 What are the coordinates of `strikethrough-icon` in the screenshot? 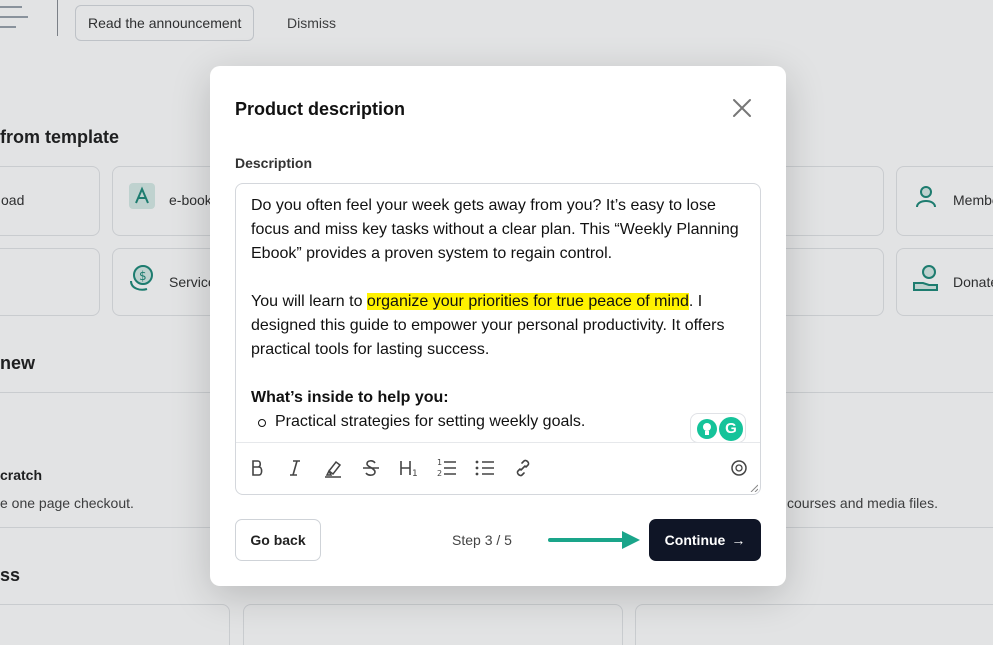 It's located at (371, 468).